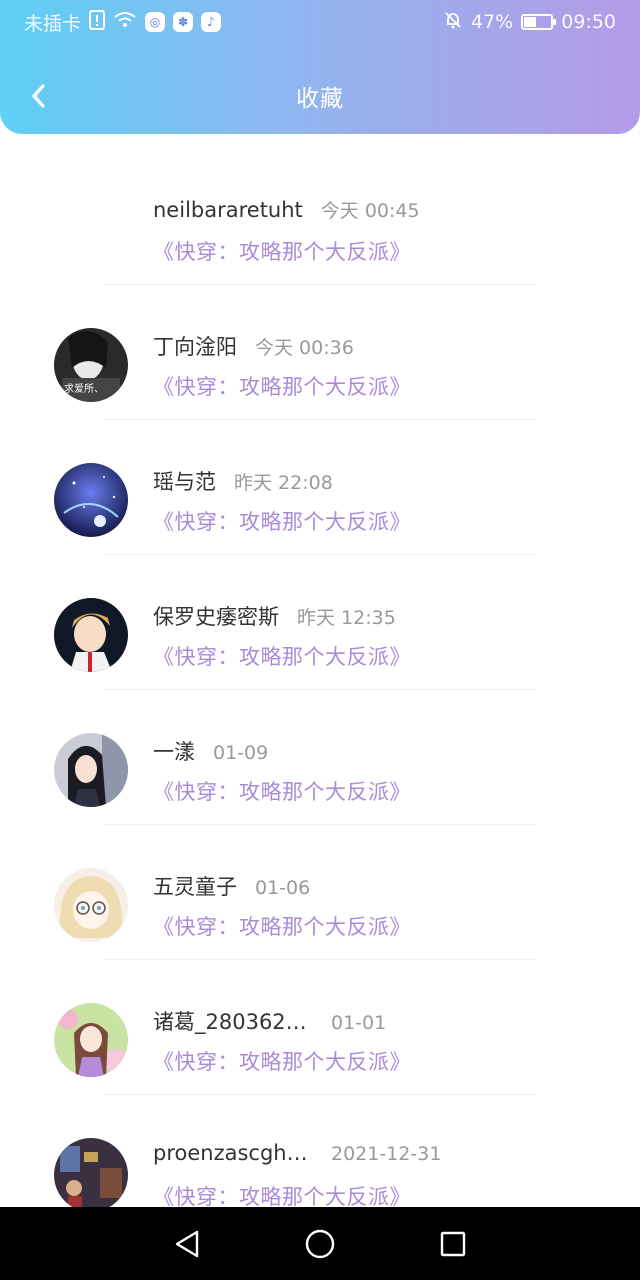 This screenshot has width=640, height=1280. Describe the element at coordinates (184, 481) in the screenshot. I see `user-name: 瑶与范` at that location.